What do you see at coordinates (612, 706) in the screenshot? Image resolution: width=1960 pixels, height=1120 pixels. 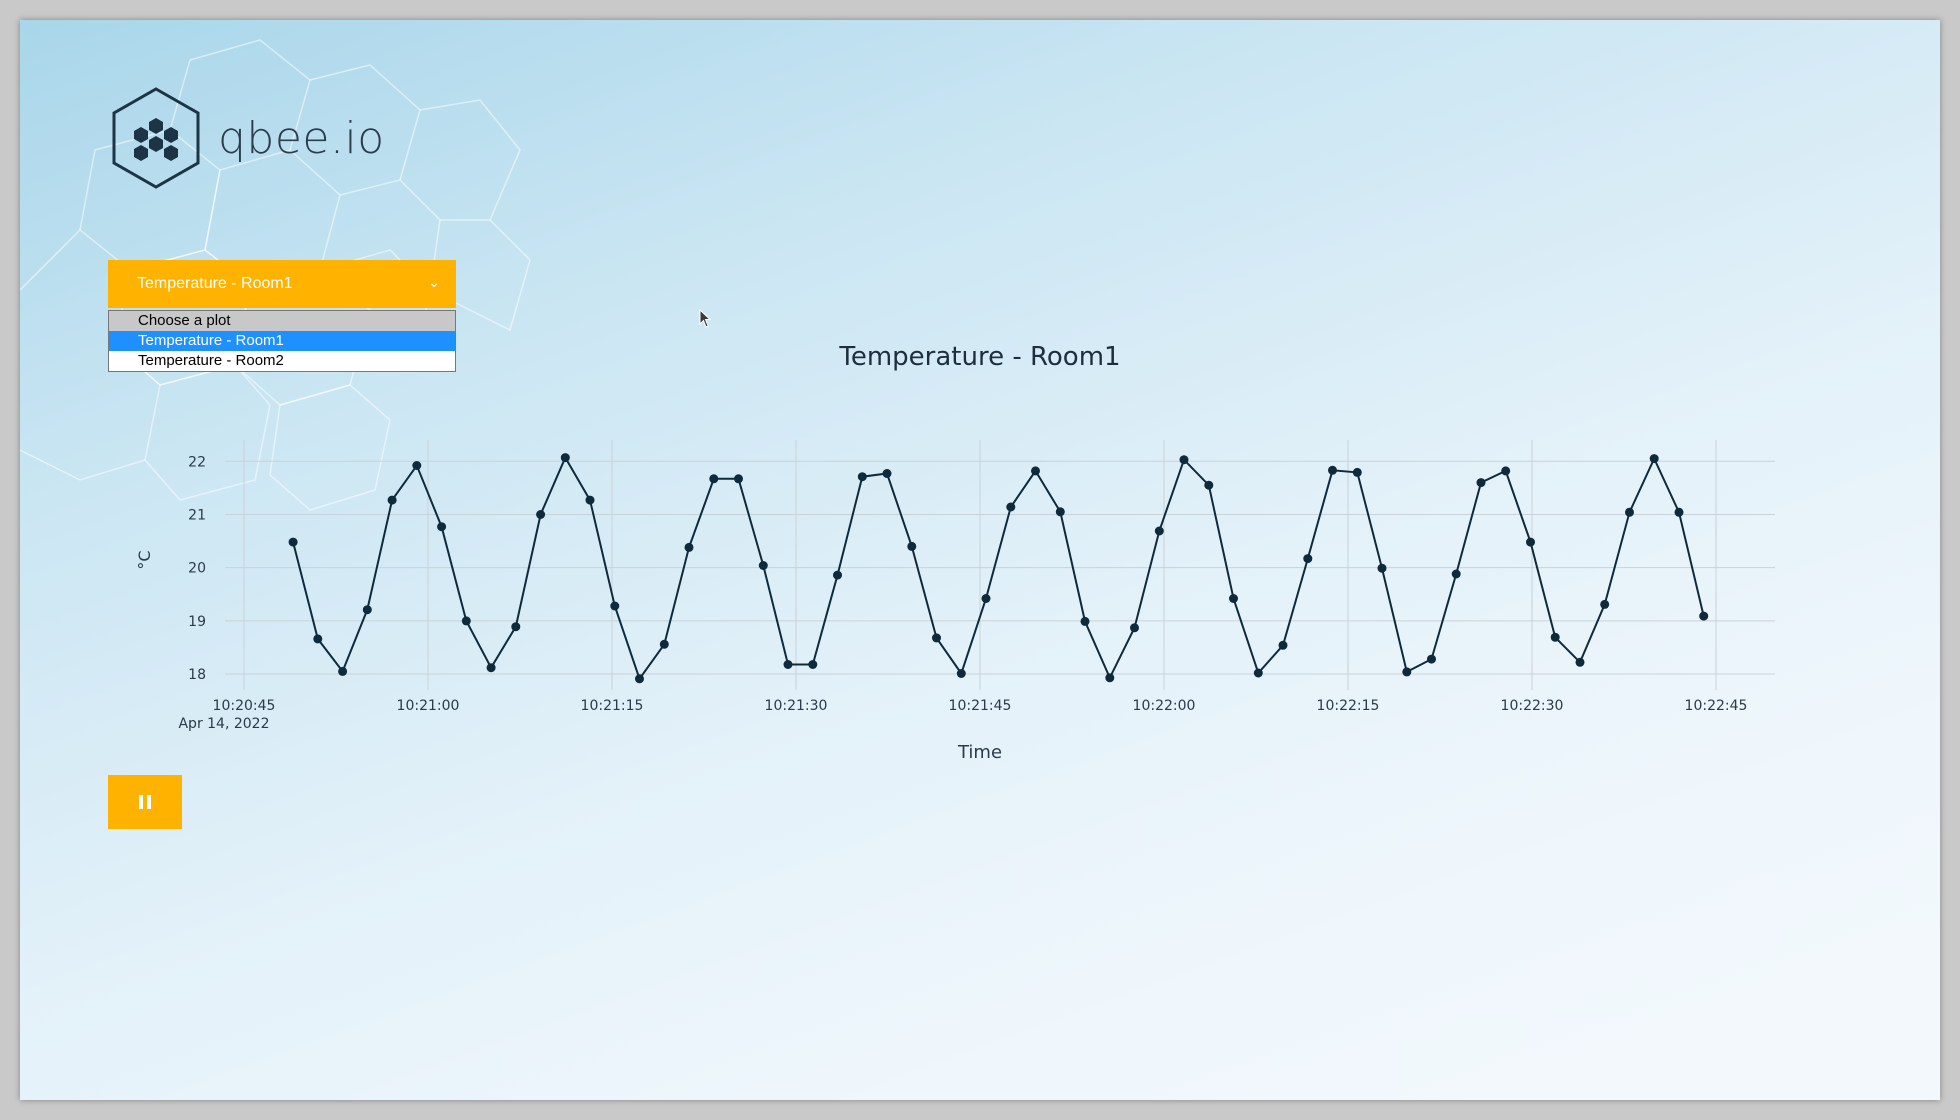 I see `x-tick-label: 10:21:15` at bounding box center [612, 706].